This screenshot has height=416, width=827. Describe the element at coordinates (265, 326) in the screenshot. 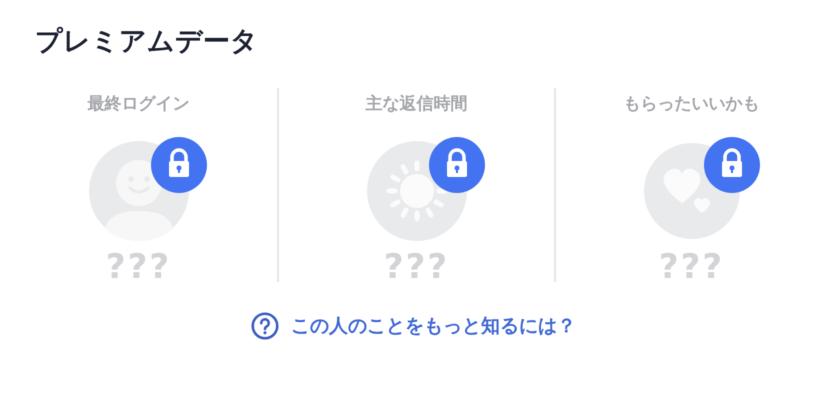

I see `help-icon` at that location.